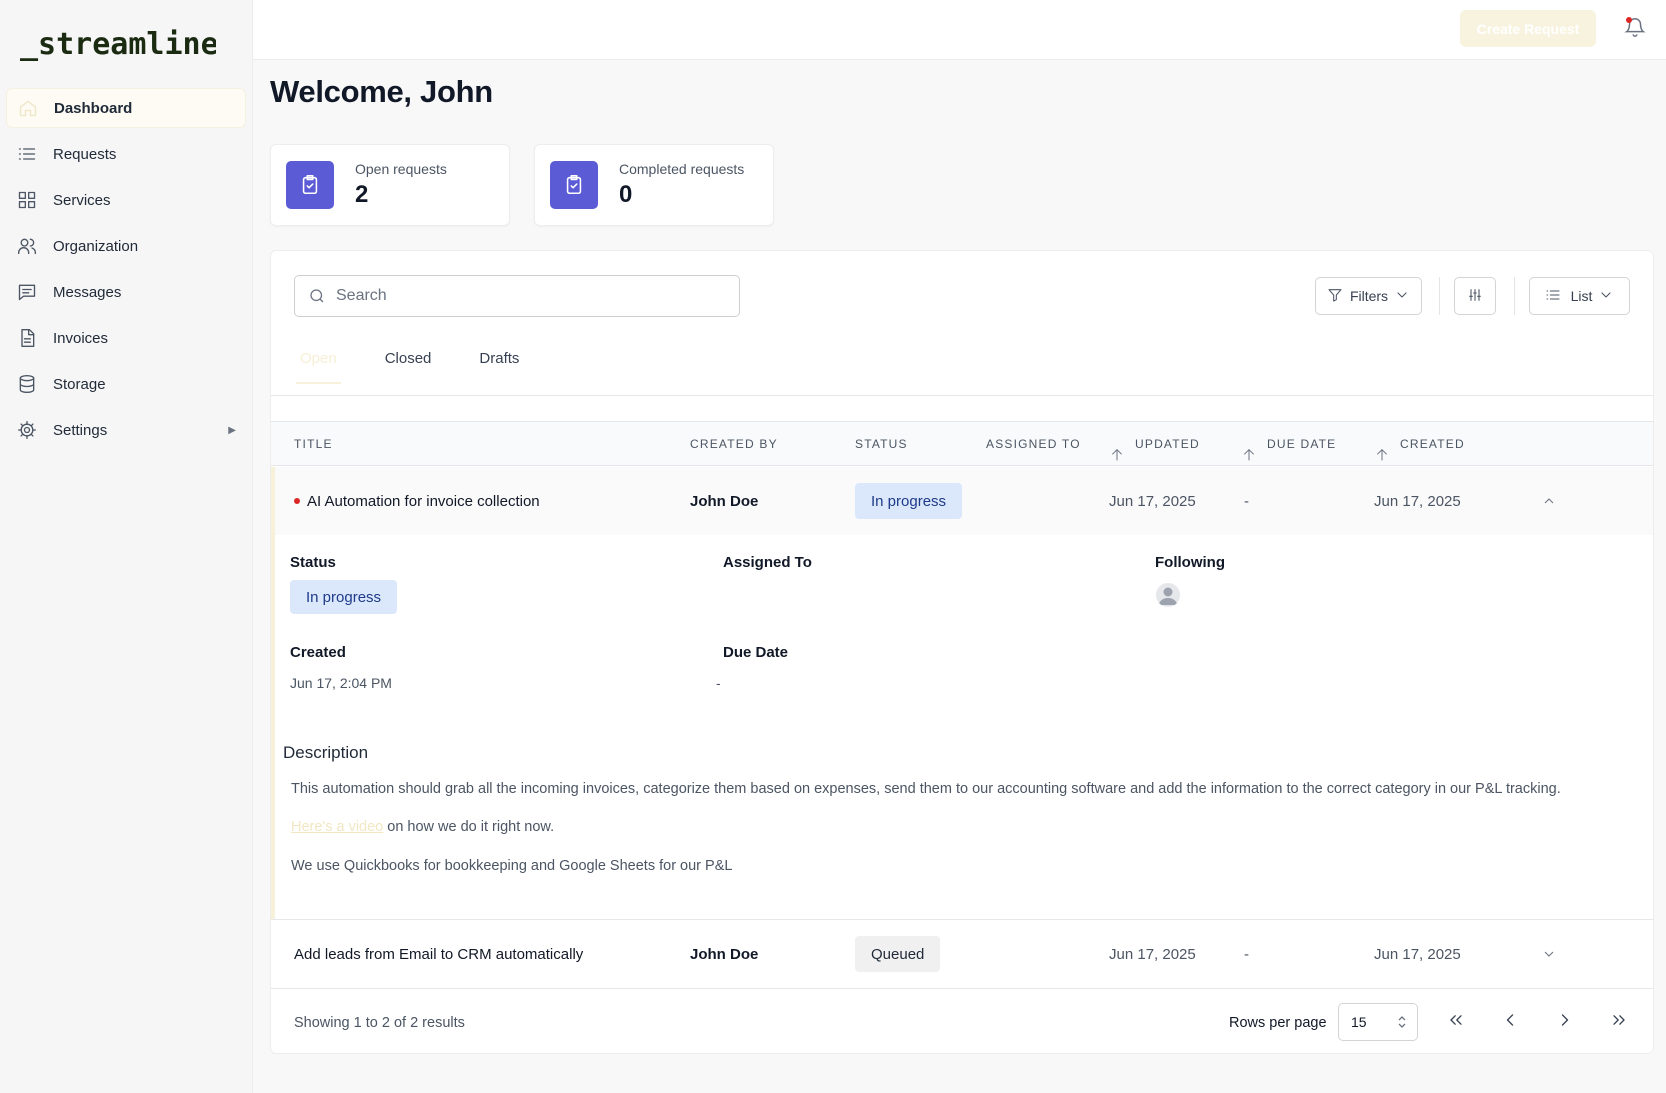 This screenshot has height=1093, width=1666. What do you see at coordinates (469, 827) in the screenshot?
I see `description-text: on how we do it right now.` at bounding box center [469, 827].